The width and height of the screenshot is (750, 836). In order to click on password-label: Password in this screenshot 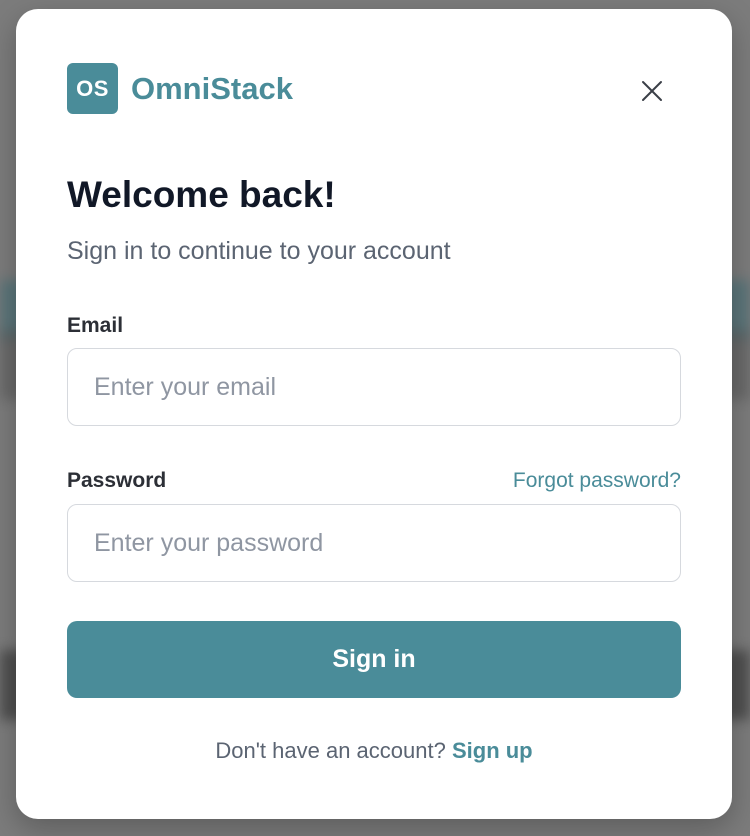, I will do `click(117, 480)`.